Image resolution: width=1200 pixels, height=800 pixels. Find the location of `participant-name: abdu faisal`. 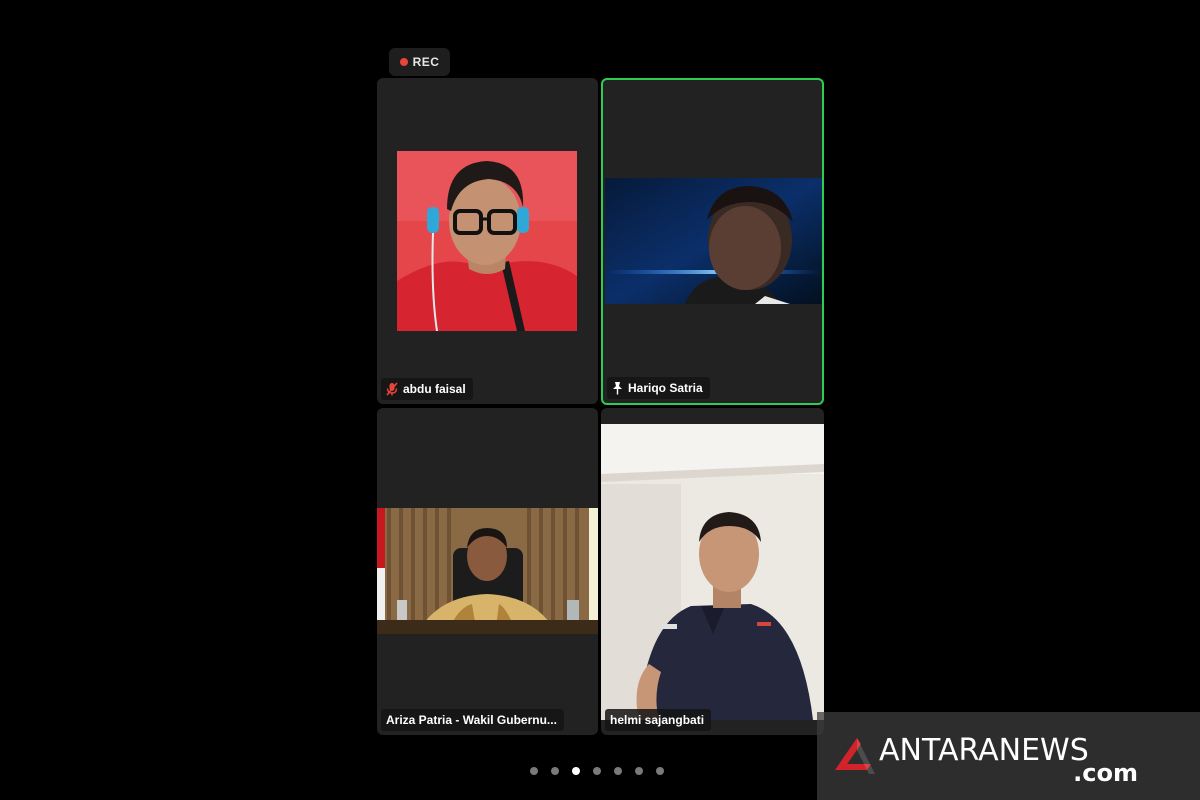

participant-name: abdu faisal is located at coordinates (434, 389).